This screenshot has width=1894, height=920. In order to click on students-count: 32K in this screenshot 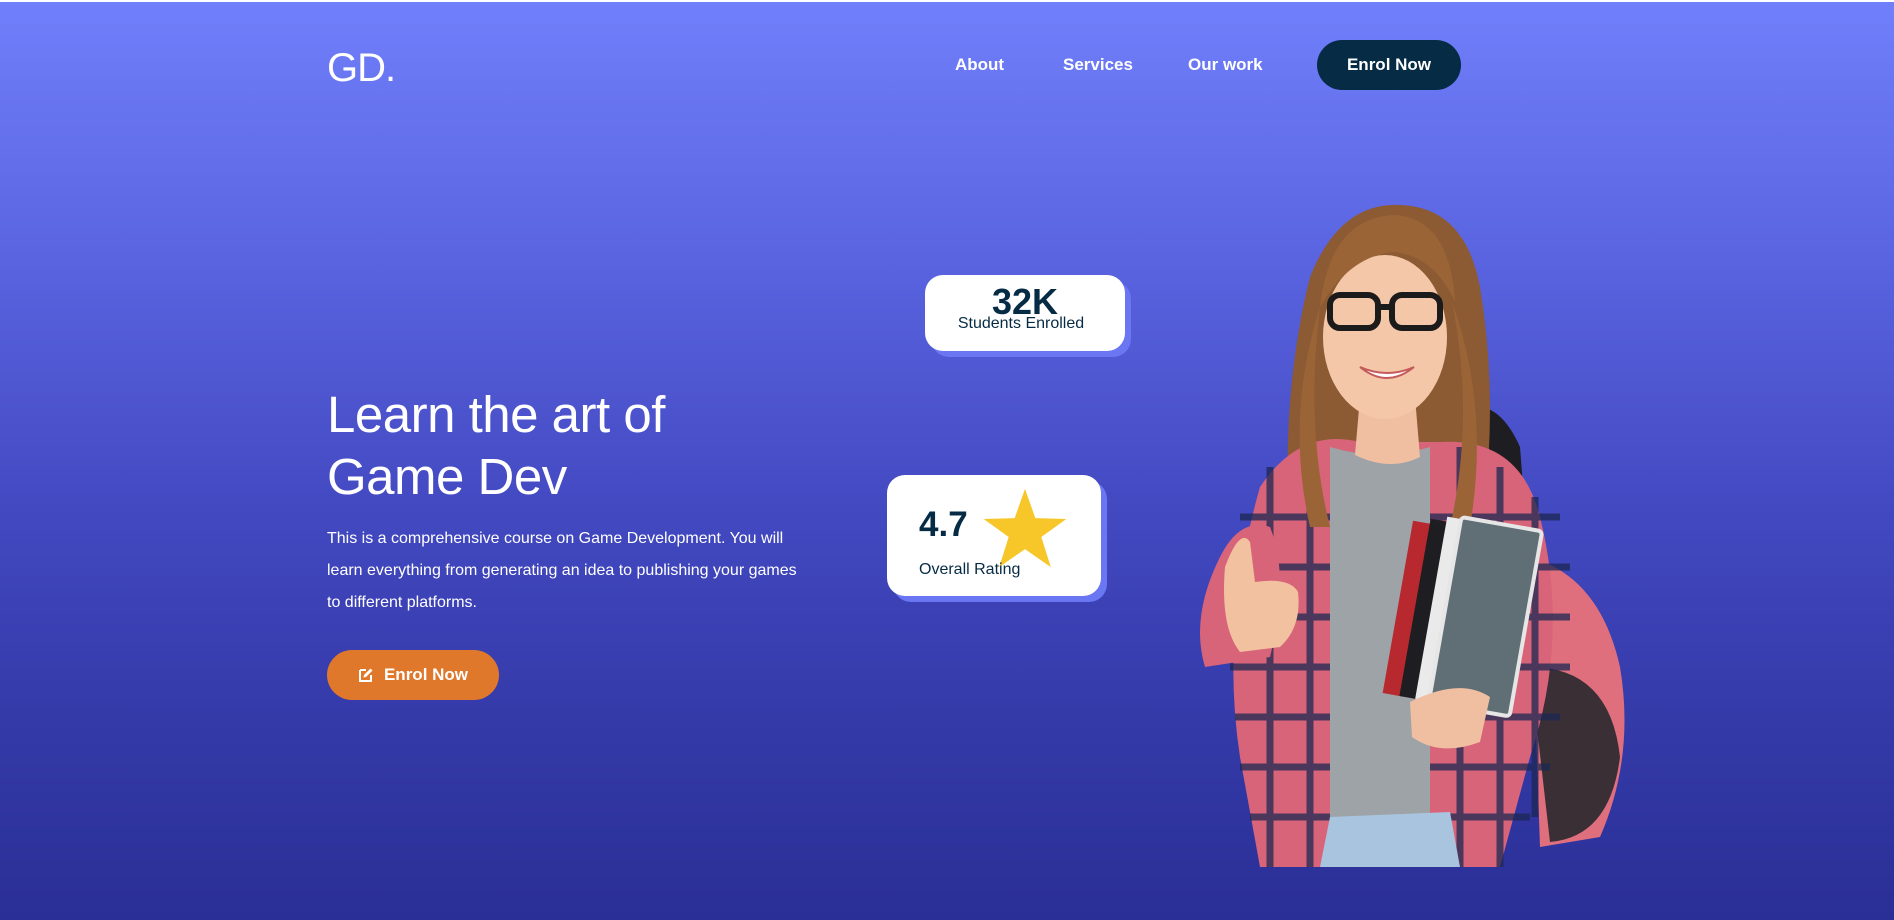, I will do `click(1025, 301)`.